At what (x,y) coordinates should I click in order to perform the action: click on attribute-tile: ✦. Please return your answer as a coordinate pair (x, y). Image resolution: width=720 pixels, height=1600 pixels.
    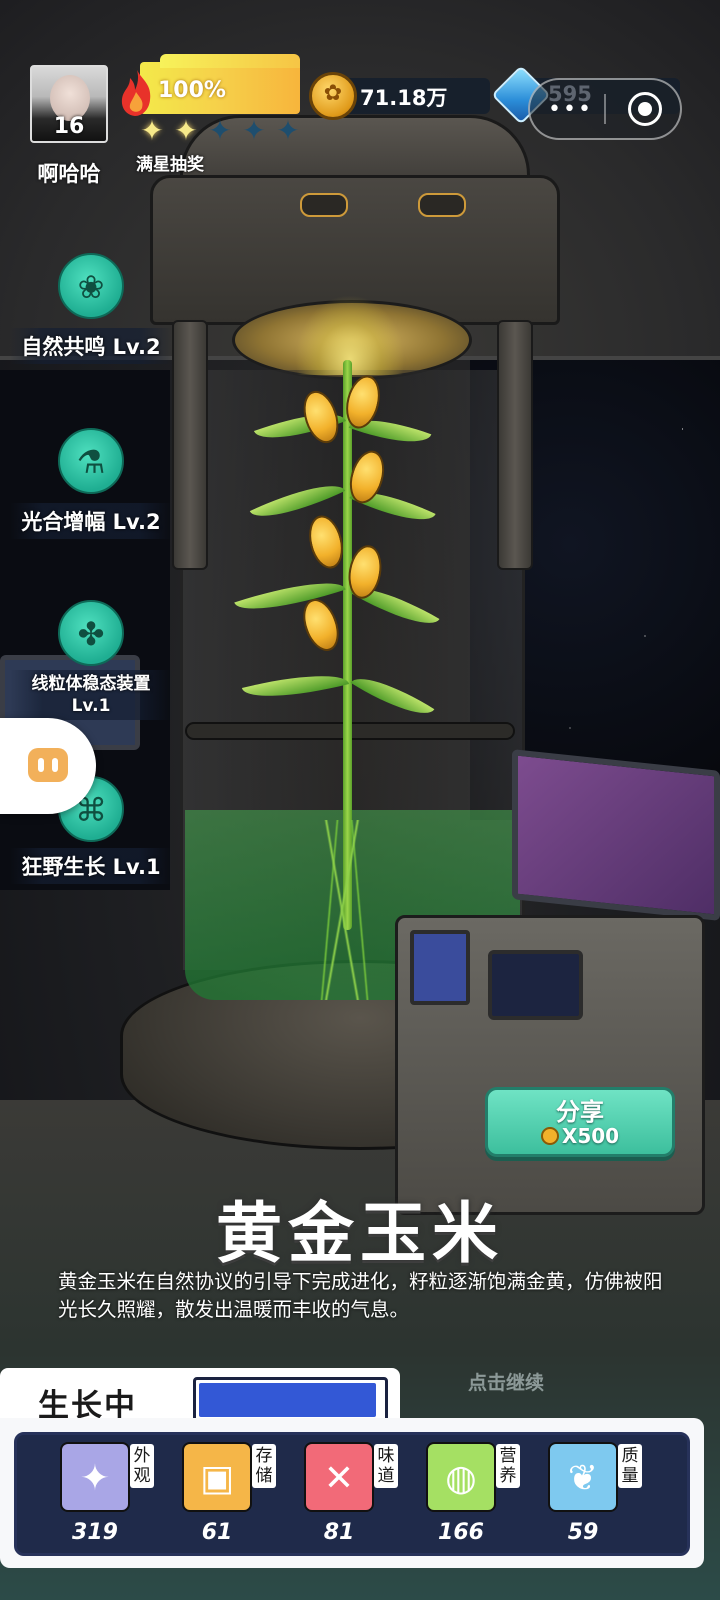
    Looking at the image, I should click on (95, 1477).